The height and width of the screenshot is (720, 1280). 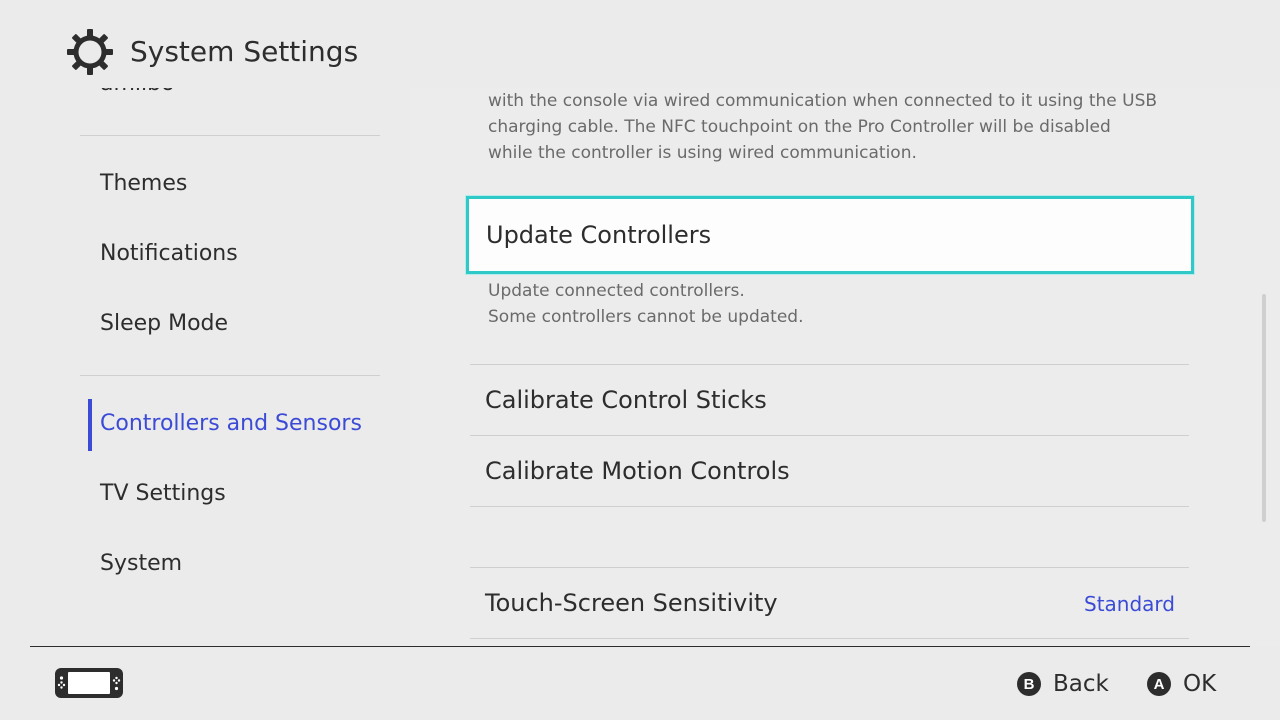 I want to click on footer: B Back A OK, so click(x=640, y=683).